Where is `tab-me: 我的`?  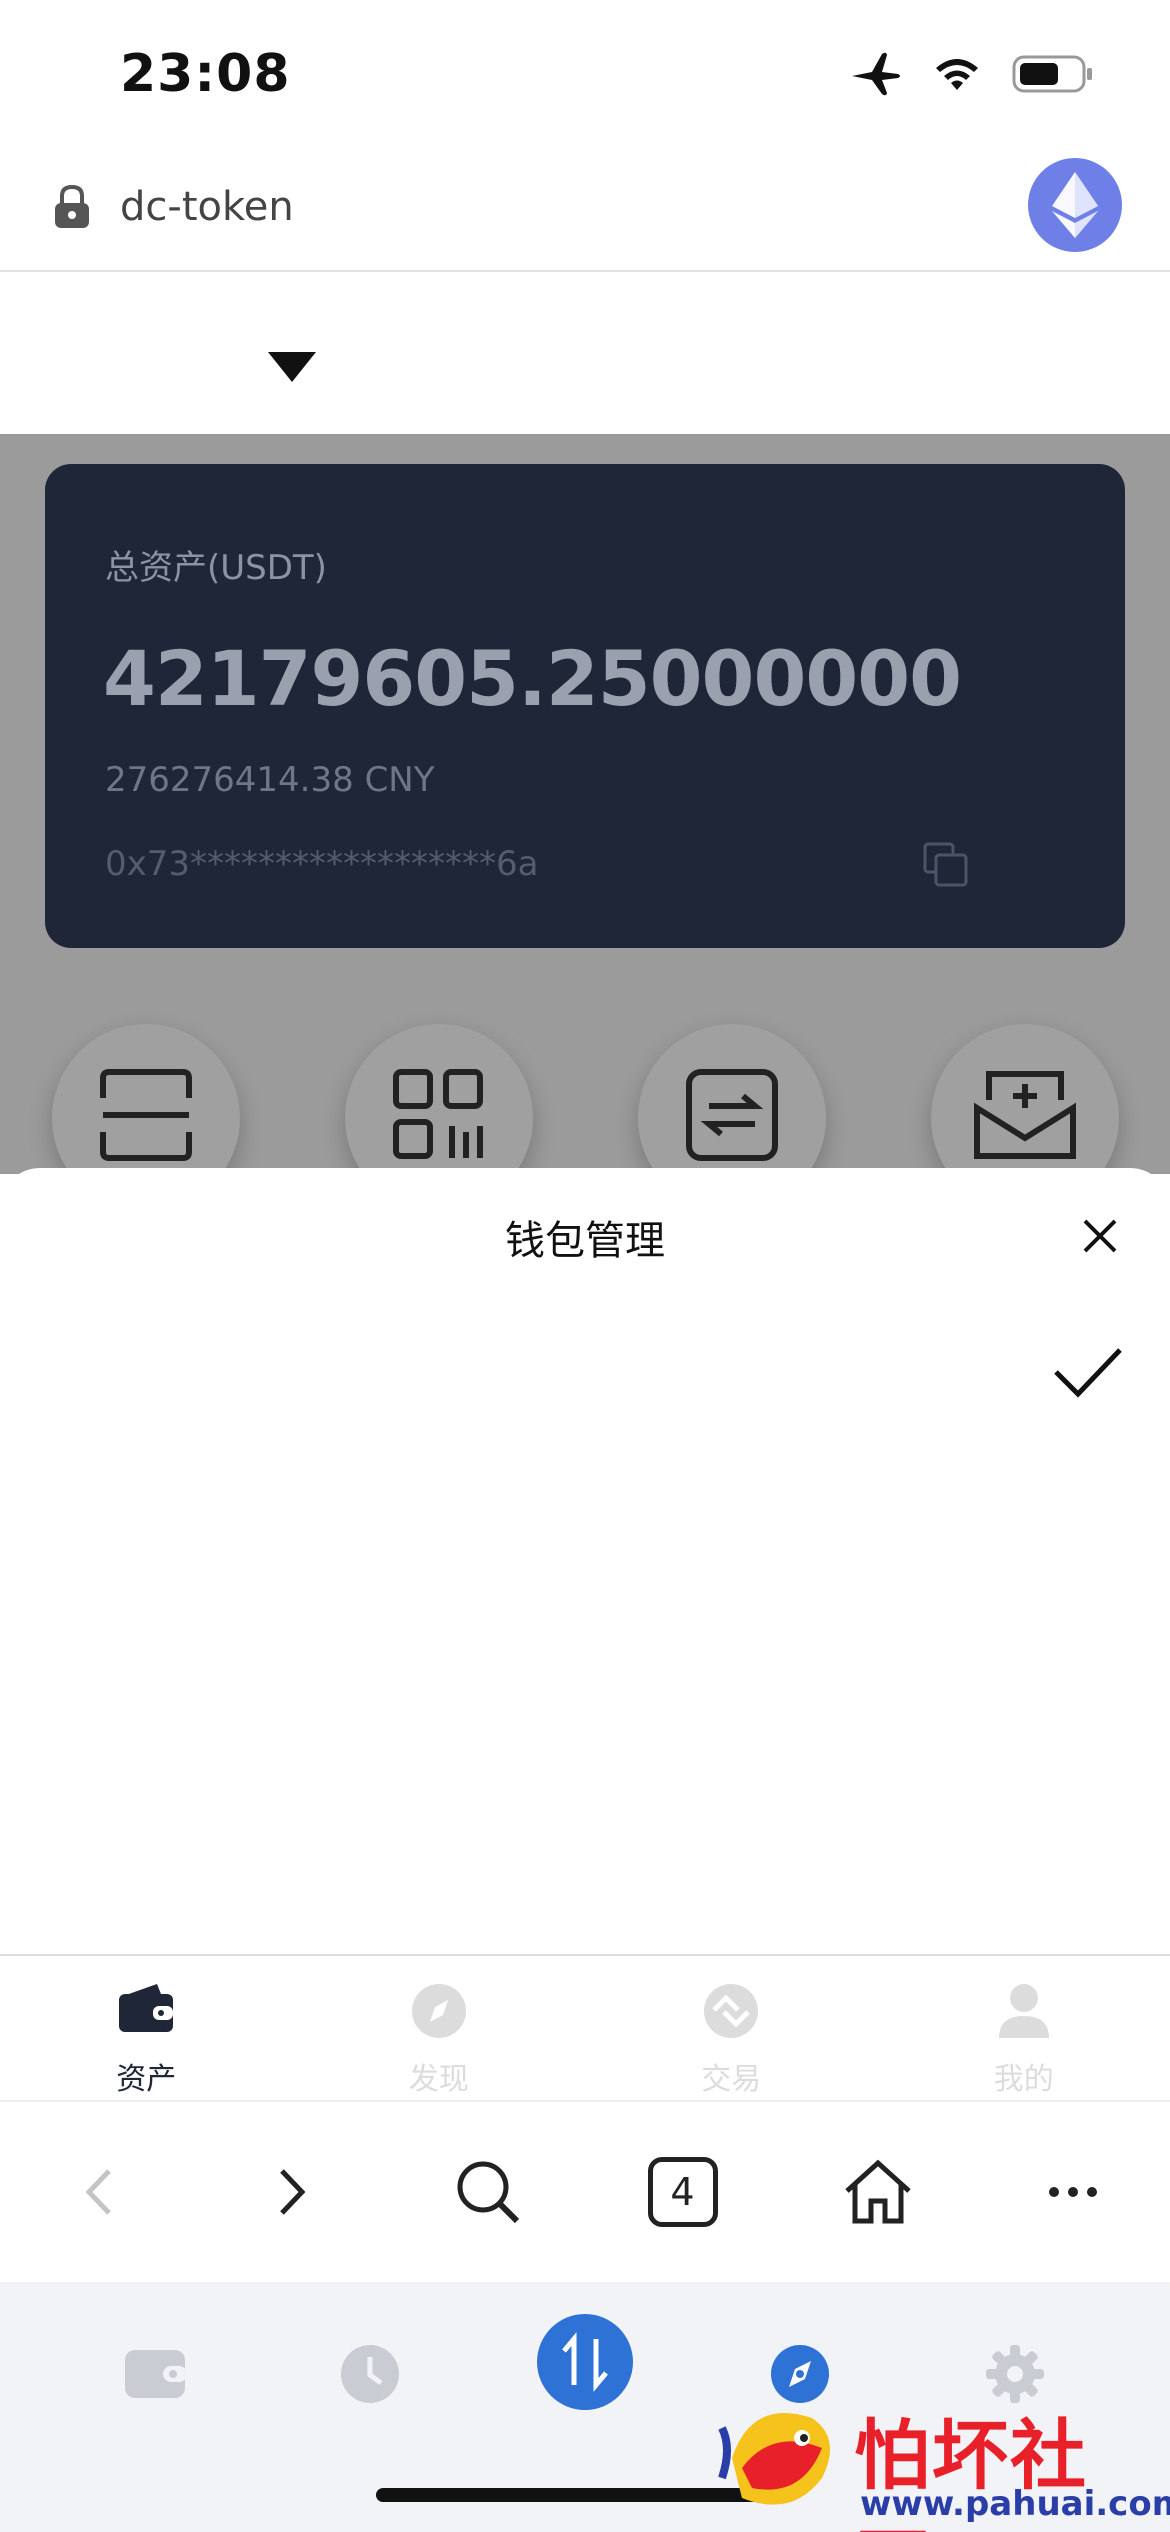
tab-me: 我的 is located at coordinates (1024, 2028).